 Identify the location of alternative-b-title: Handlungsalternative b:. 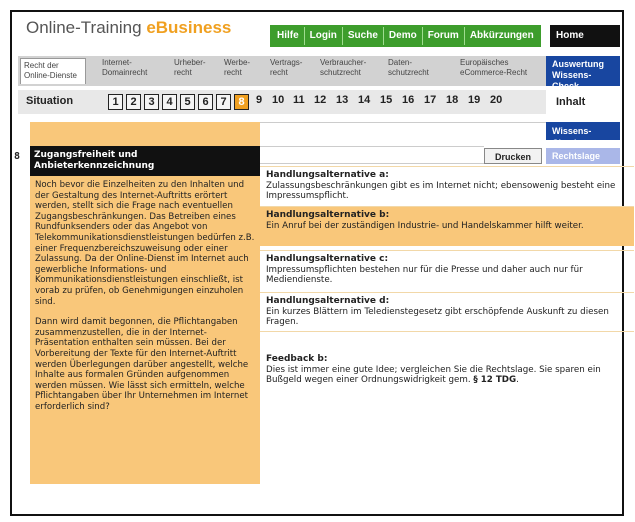
(328, 215).